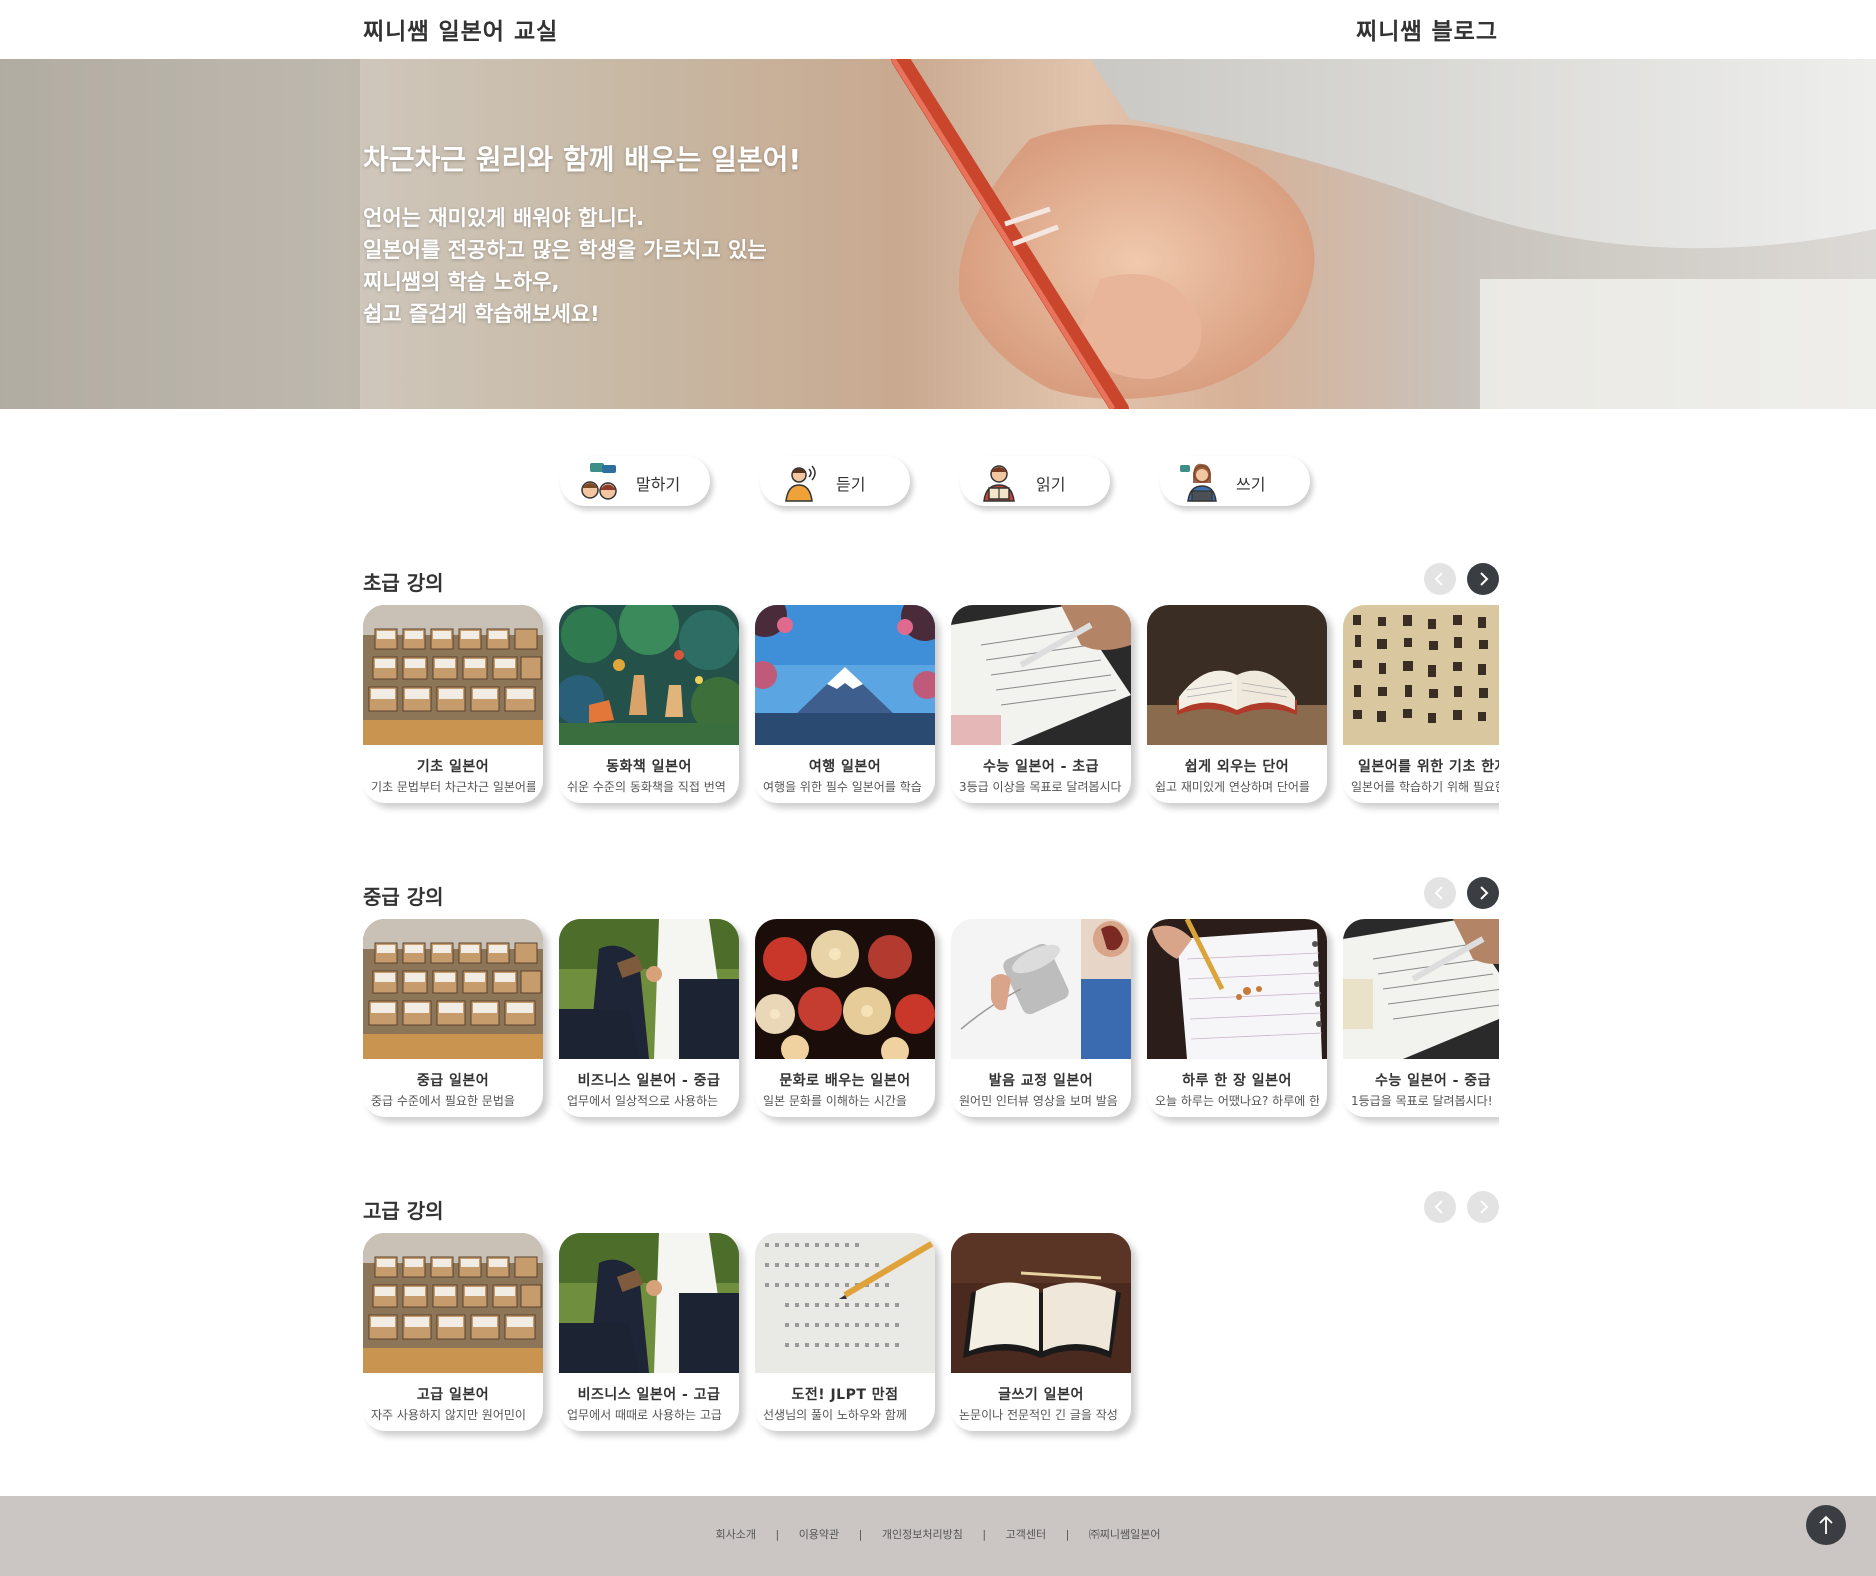 The image size is (1876, 1576). What do you see at coordinates (1040, 787) in the screenshot?
I see `course-description: 3등급 이상을 목표로 달려봅시다` at bounding box center [1040, 787].